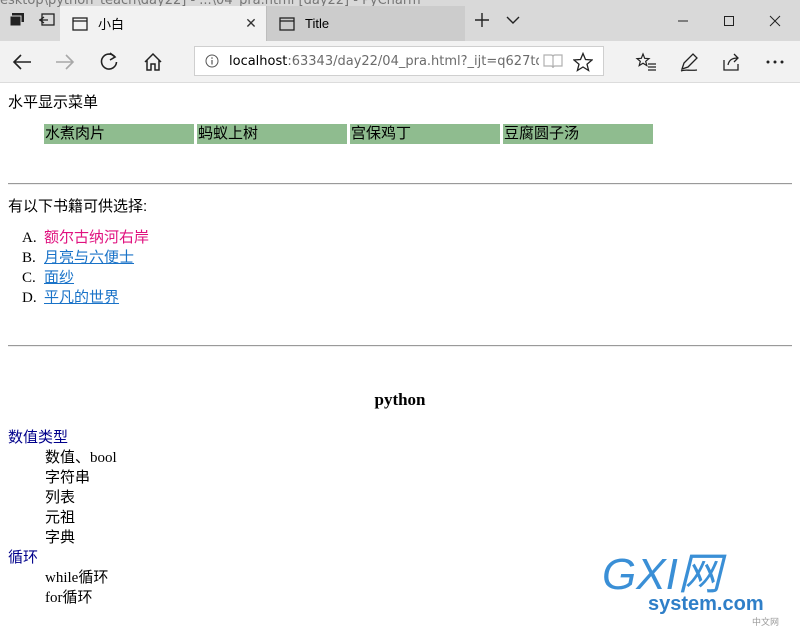 The image size is (800, 633). What do you see at coordinates (400, 399) in the screenshot?
I see `definition-list-title: python` at bounding box center [400, 399].